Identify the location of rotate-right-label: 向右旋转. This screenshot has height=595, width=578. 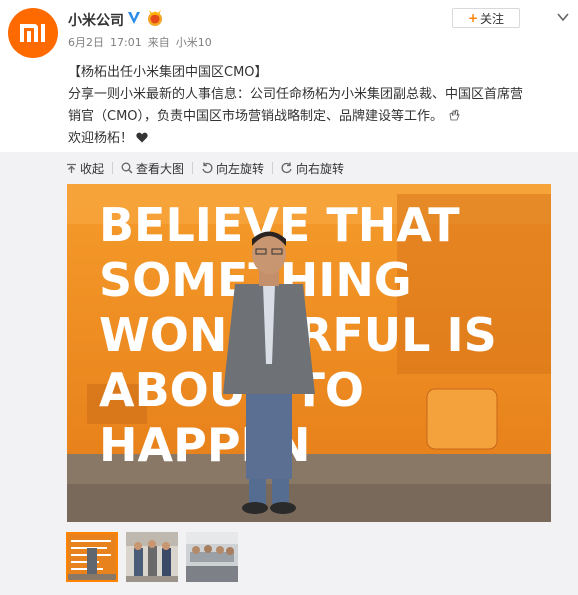
(320, 168).